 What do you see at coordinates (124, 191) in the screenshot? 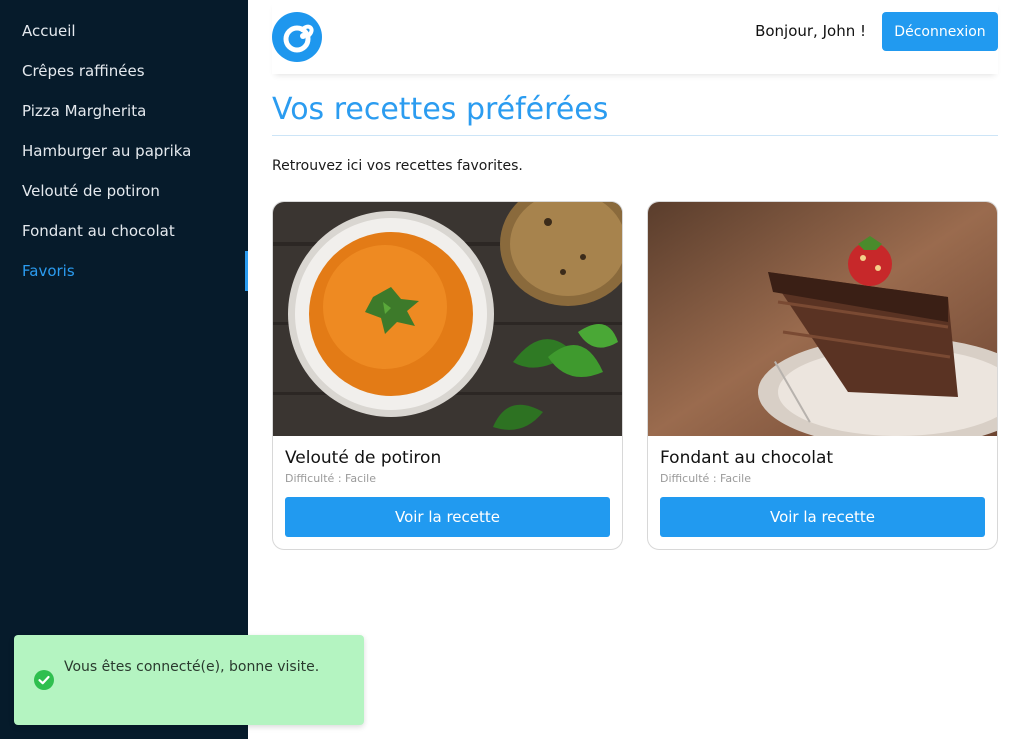
I see `sidebar-item-veloute: Velouté de potiron` at bounding box center [124, 191].